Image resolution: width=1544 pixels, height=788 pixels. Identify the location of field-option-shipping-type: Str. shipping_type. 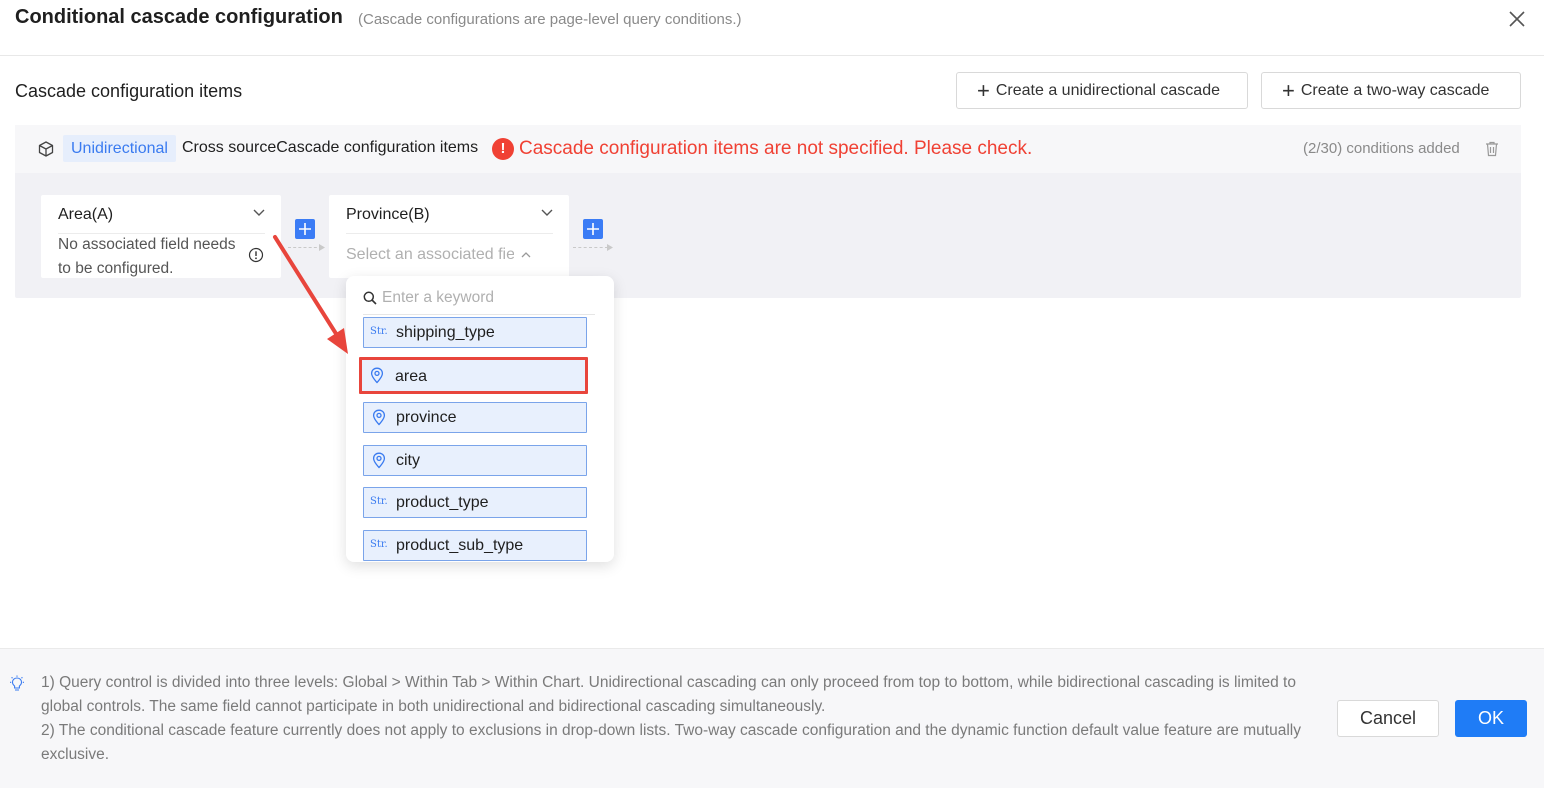
(475, 332).